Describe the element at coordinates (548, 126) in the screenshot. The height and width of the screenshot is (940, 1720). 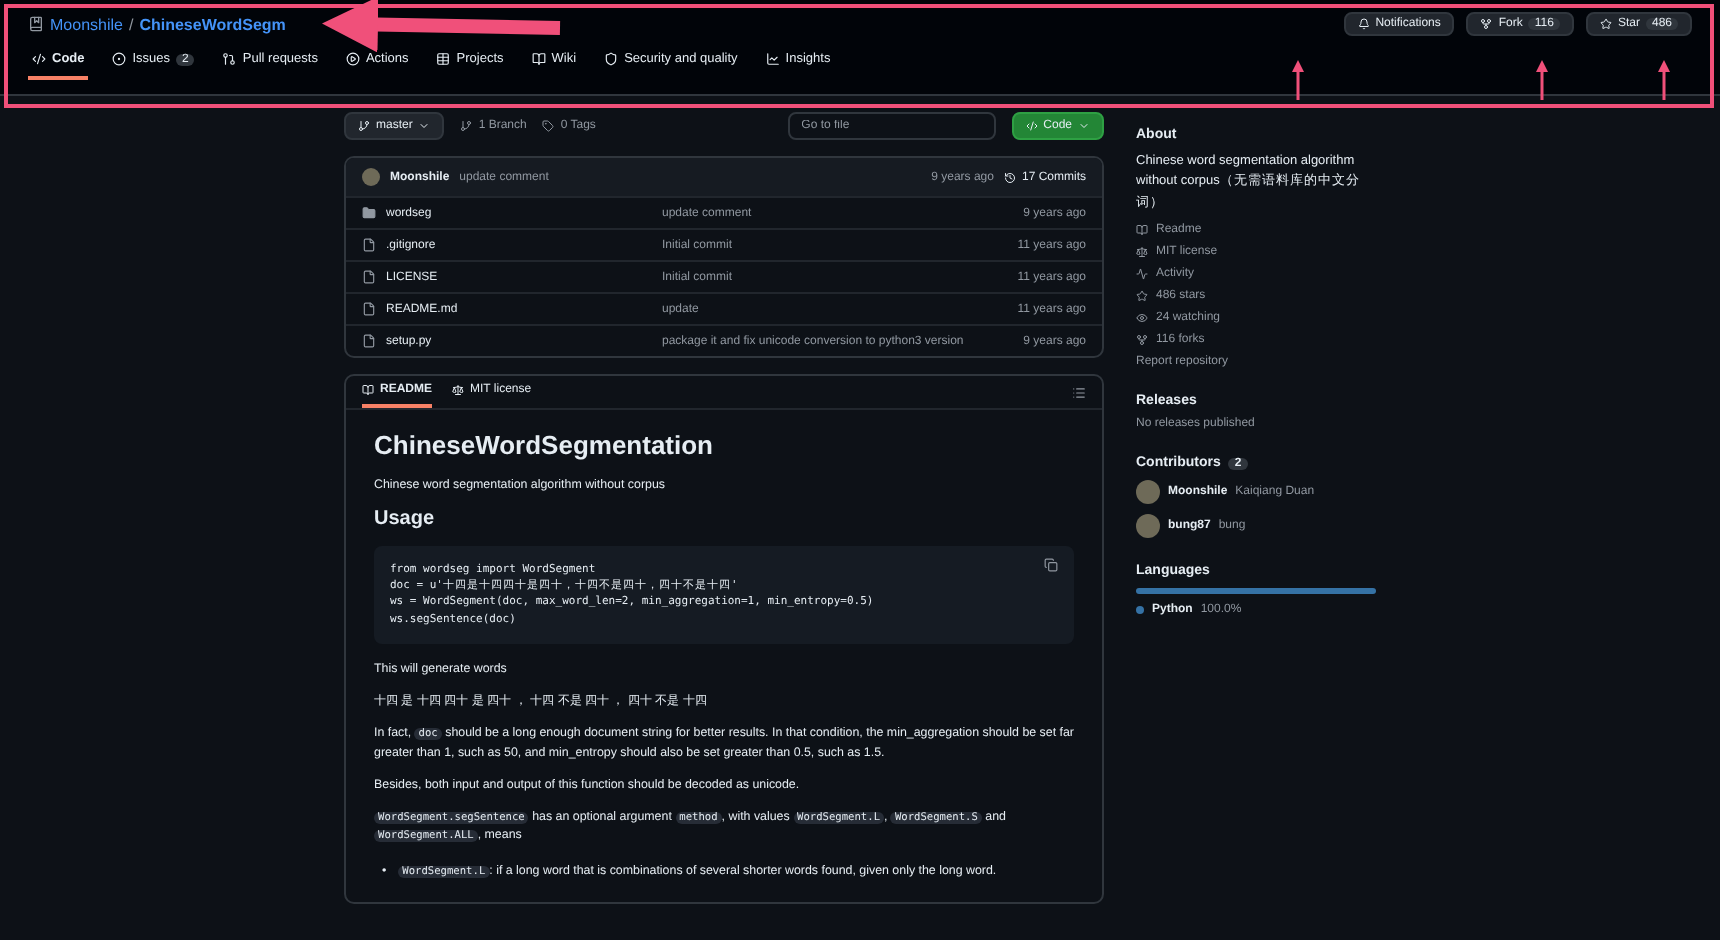
I see `tag-icon` at that location.